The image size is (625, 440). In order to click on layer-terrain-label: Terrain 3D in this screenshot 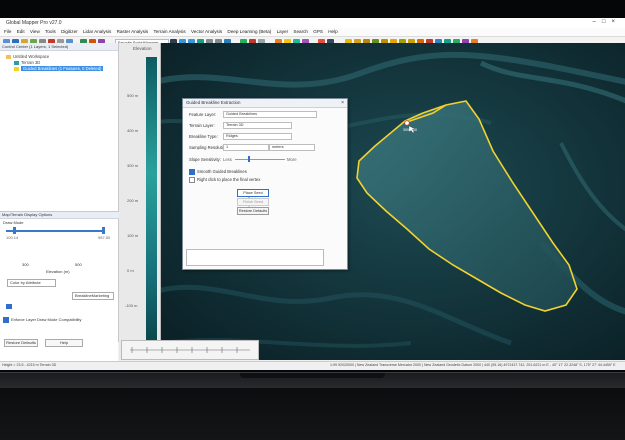, I will do `click(31, 62)`.